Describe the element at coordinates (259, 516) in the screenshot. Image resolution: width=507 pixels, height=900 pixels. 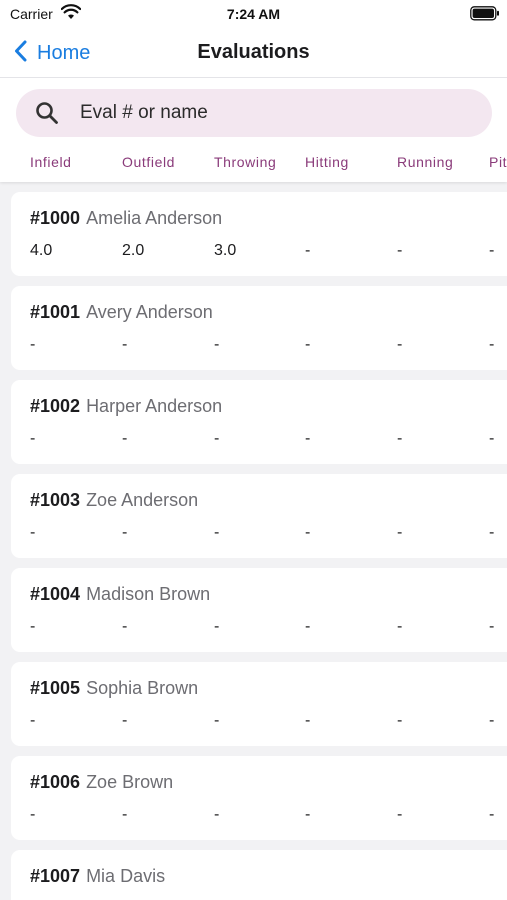
I see `evaluation-card: #1003 Zoe Anderson - - - - - -` at that location.